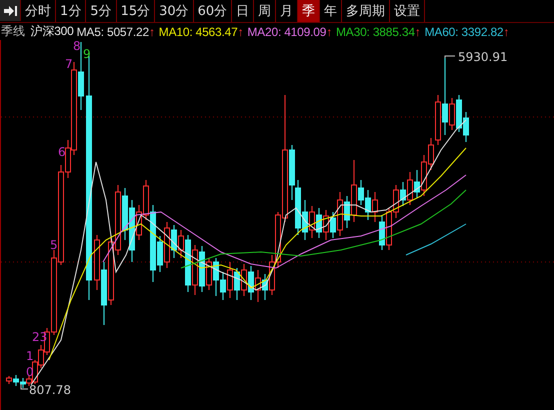 The image size is (554, 410). What do you see at coordinates (54, 245) in the screenshot?
I see `sequence-count-label: 5` at bounding box center [54, 245].